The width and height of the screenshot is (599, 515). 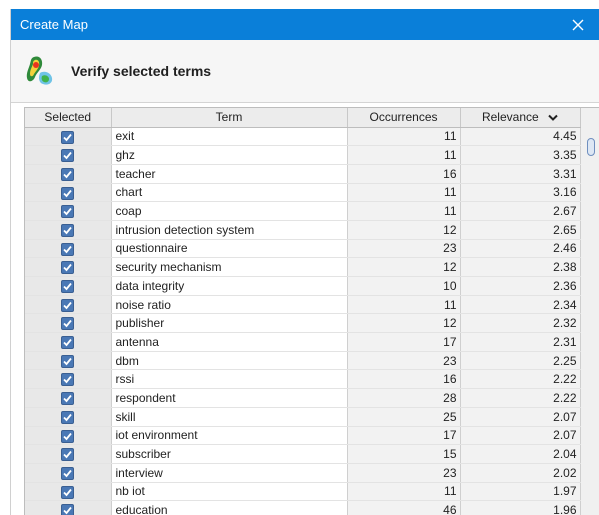 I want to click on table-row: iot environment 17 2.07, so click(x=303, y=436).